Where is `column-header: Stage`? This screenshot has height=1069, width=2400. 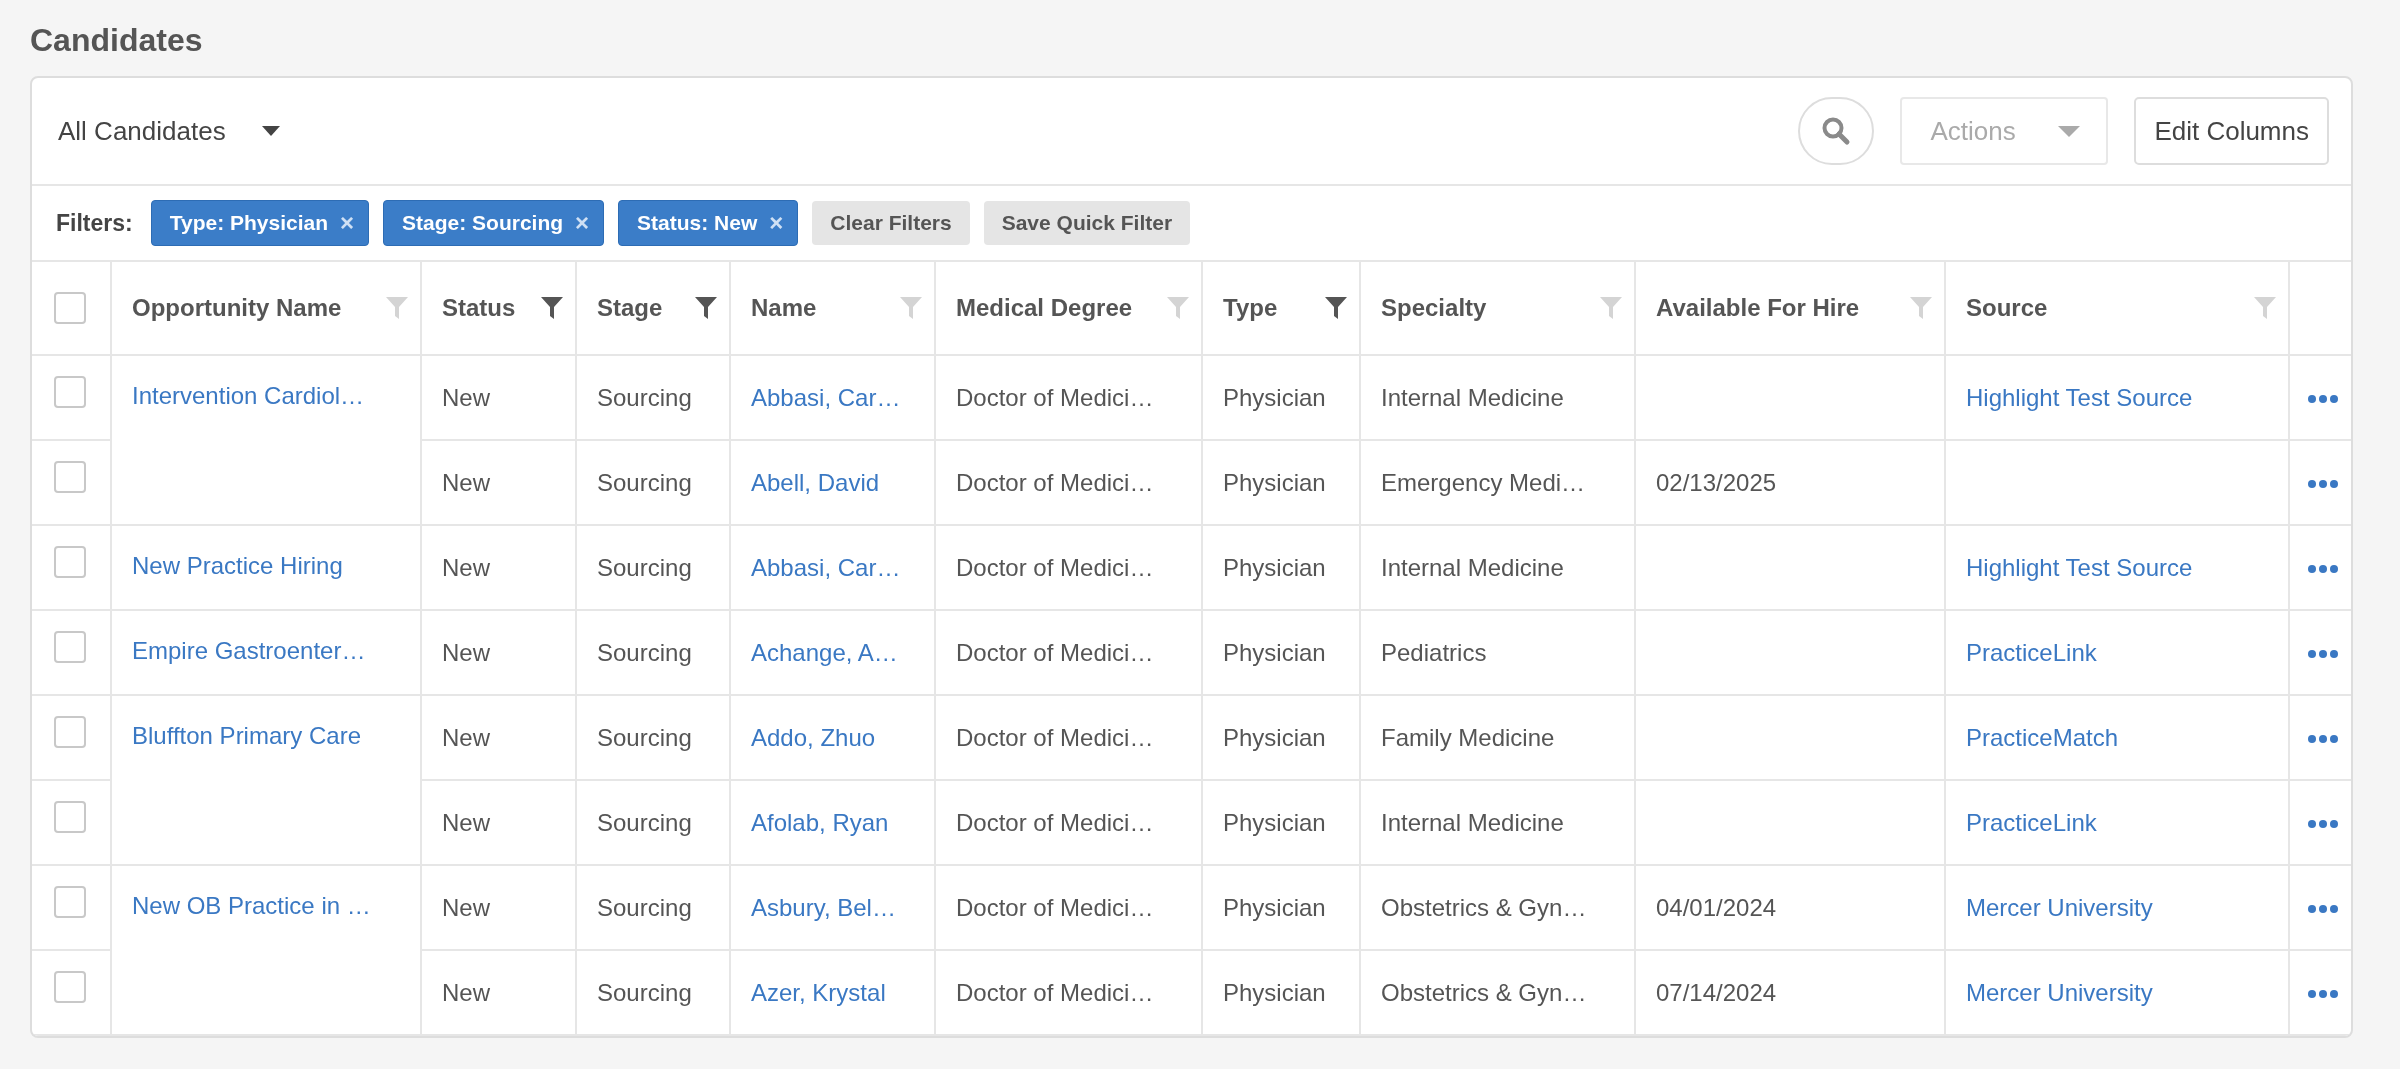
column-header: Stage is located at coordinates (630, 308).